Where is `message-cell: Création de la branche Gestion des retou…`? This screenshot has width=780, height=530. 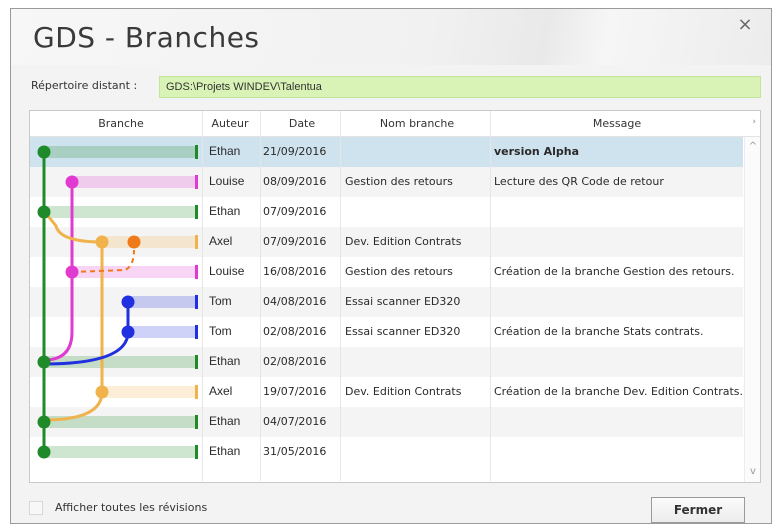 message-cell: Création de la branche Gestion des retou… is located at coordinates (614, 271).